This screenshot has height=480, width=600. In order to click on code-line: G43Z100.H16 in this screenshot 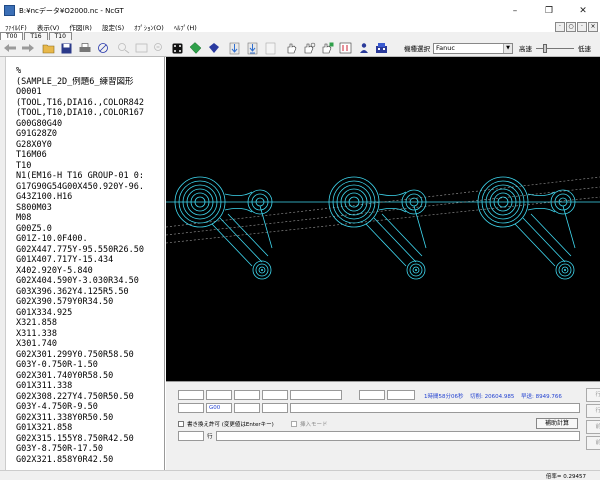, I will do `click(90, 197)`.